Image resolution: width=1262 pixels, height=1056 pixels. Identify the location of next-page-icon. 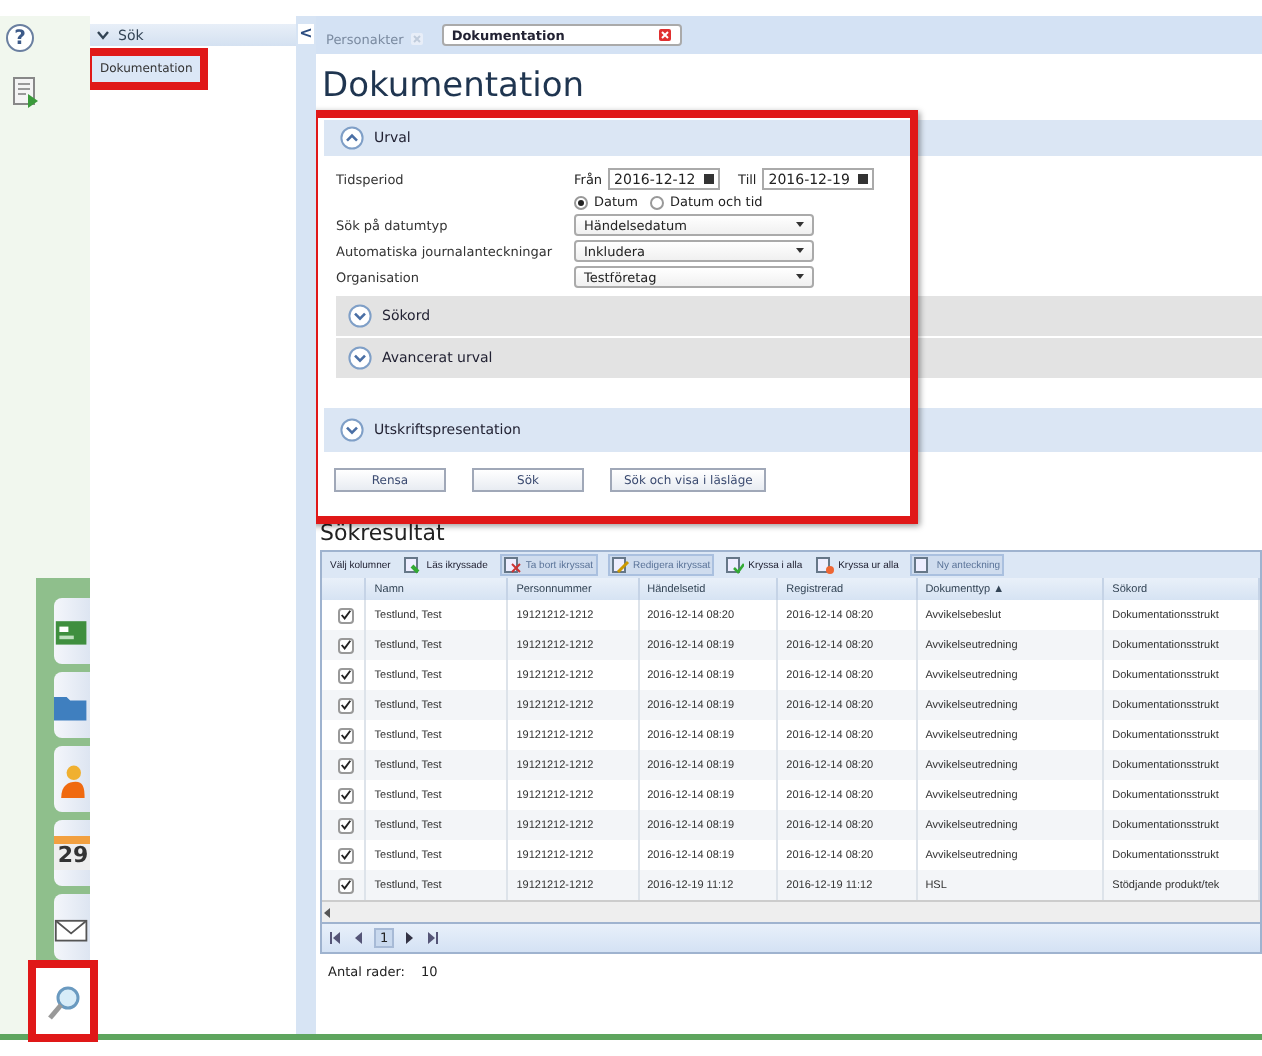
(410, 938).